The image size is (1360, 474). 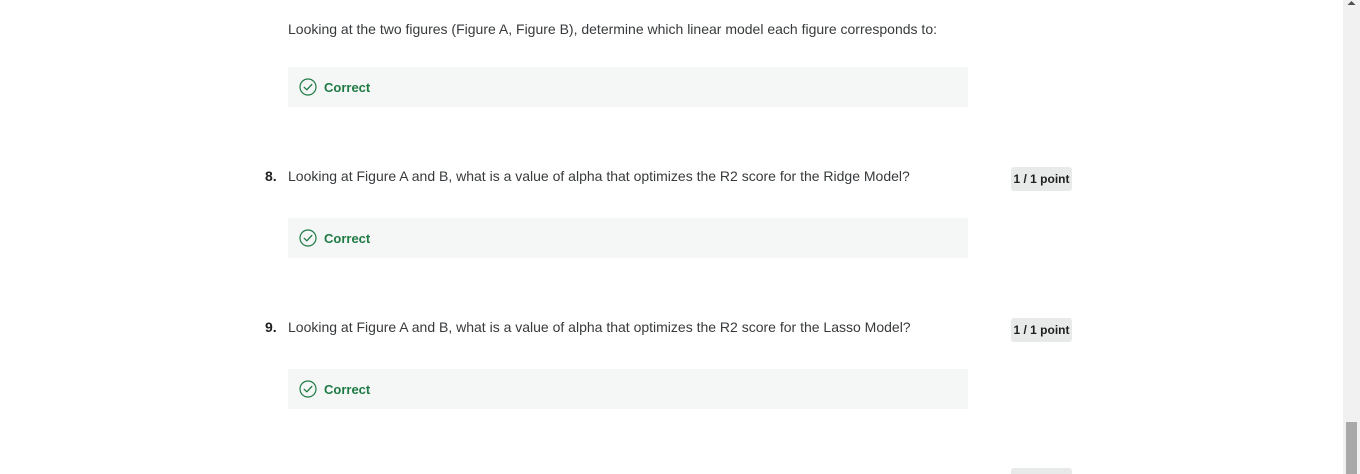 What do you see at coordinates (1351, 448) in the screenshot?
I see `scrollbar-thumb` at bounding box center [1351, 448].